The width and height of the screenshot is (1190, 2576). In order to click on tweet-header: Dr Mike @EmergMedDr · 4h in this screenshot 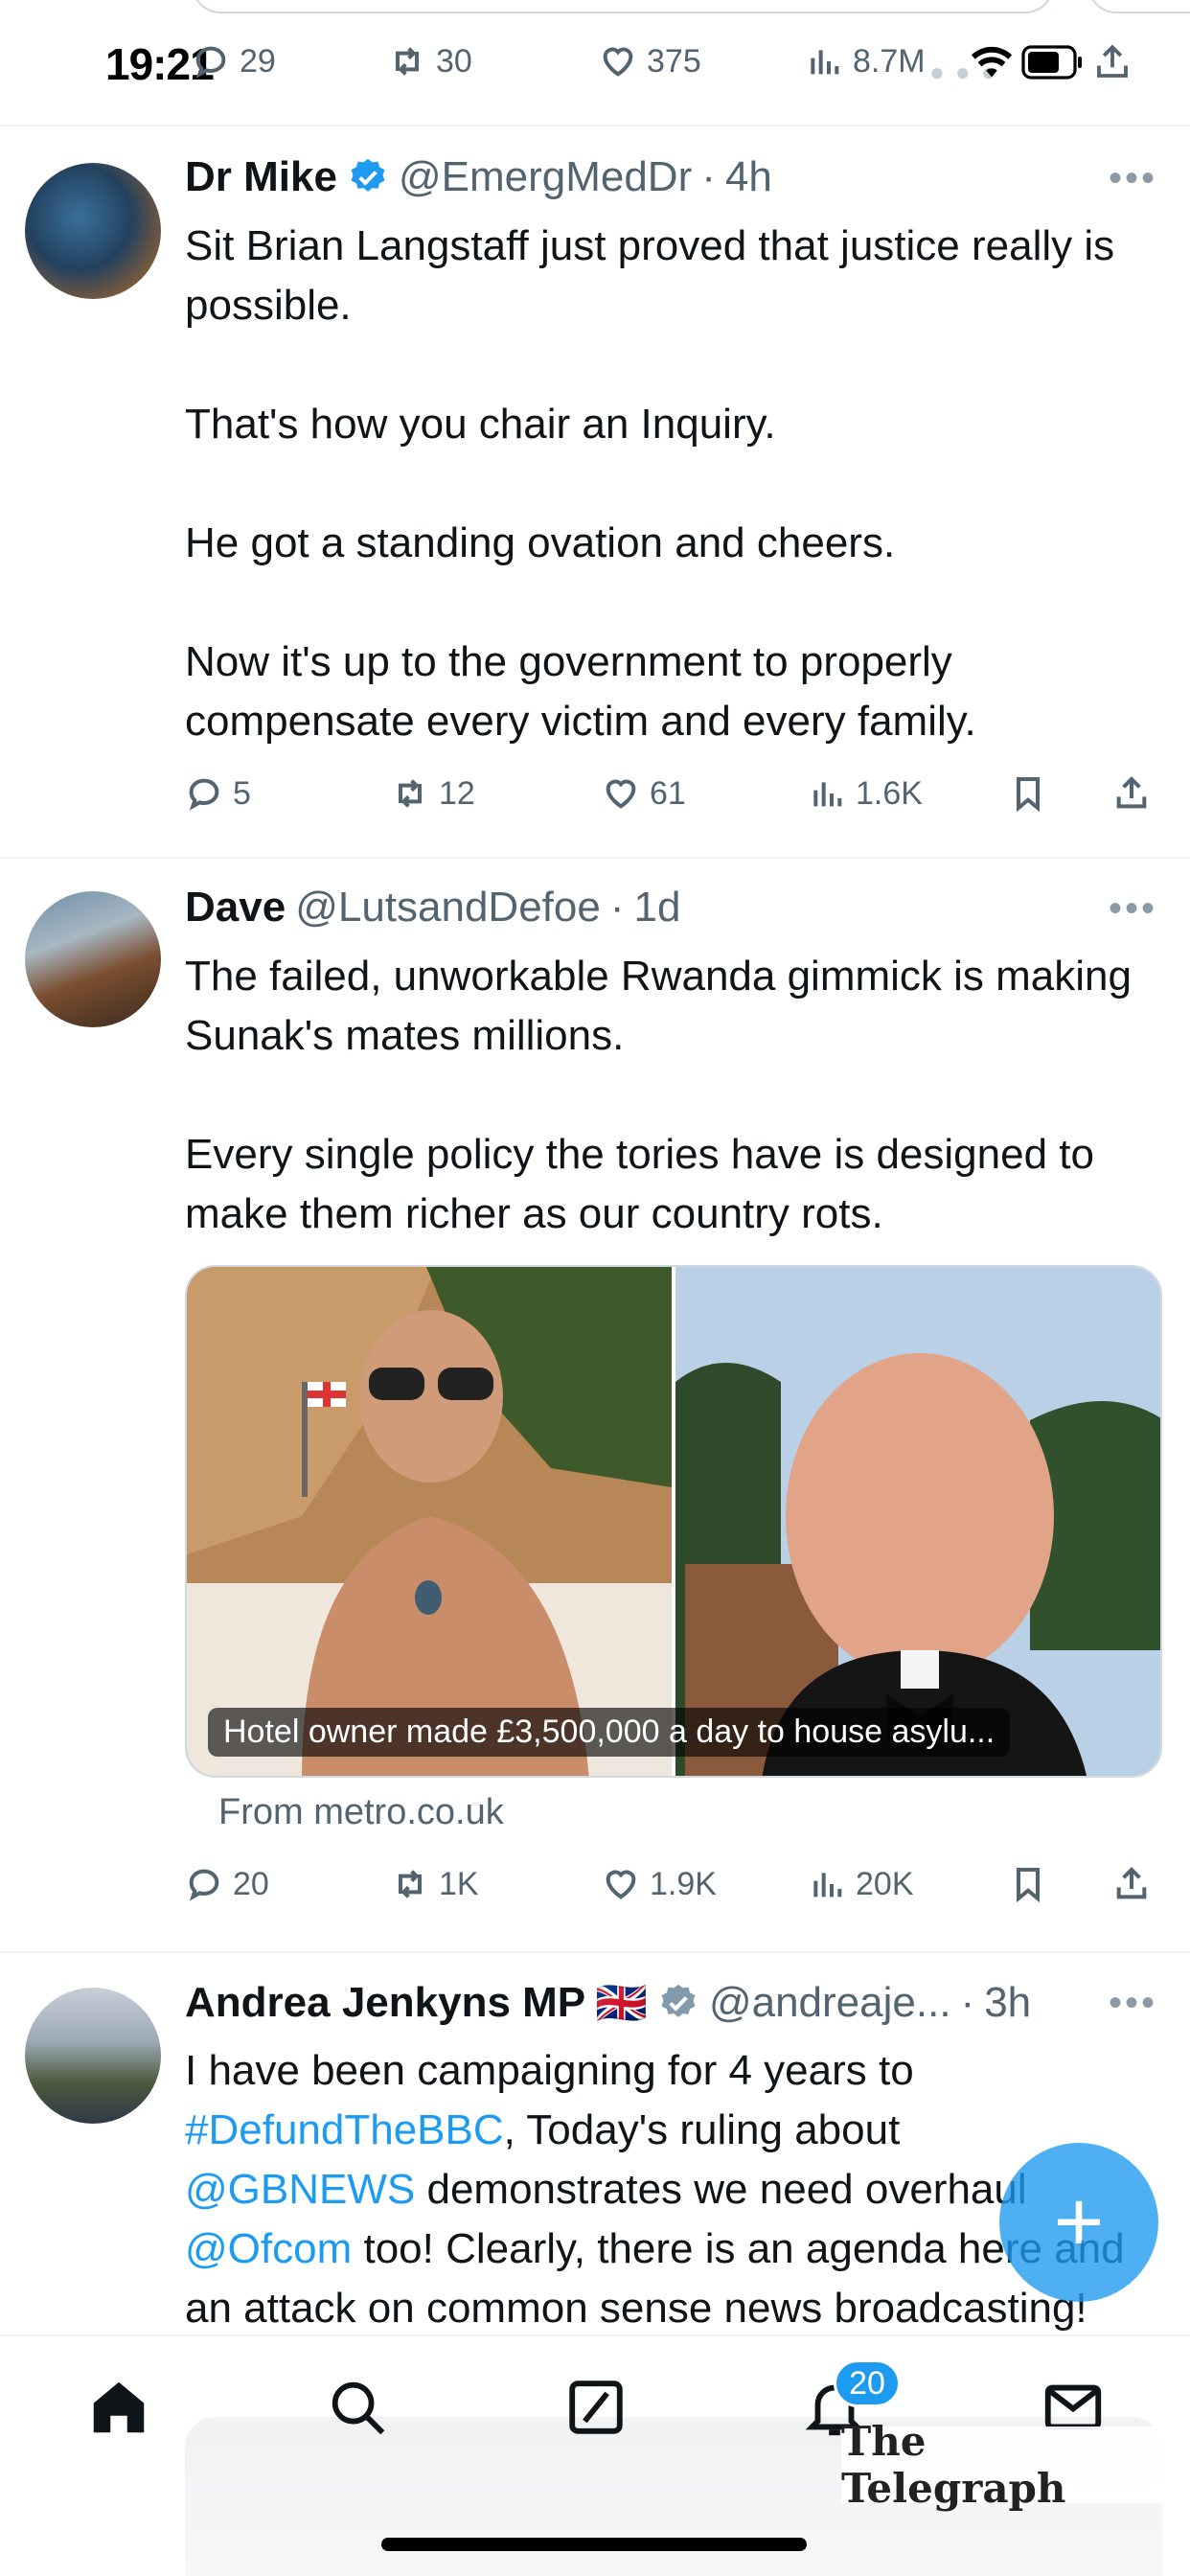, I will do `click(479, 177)`.